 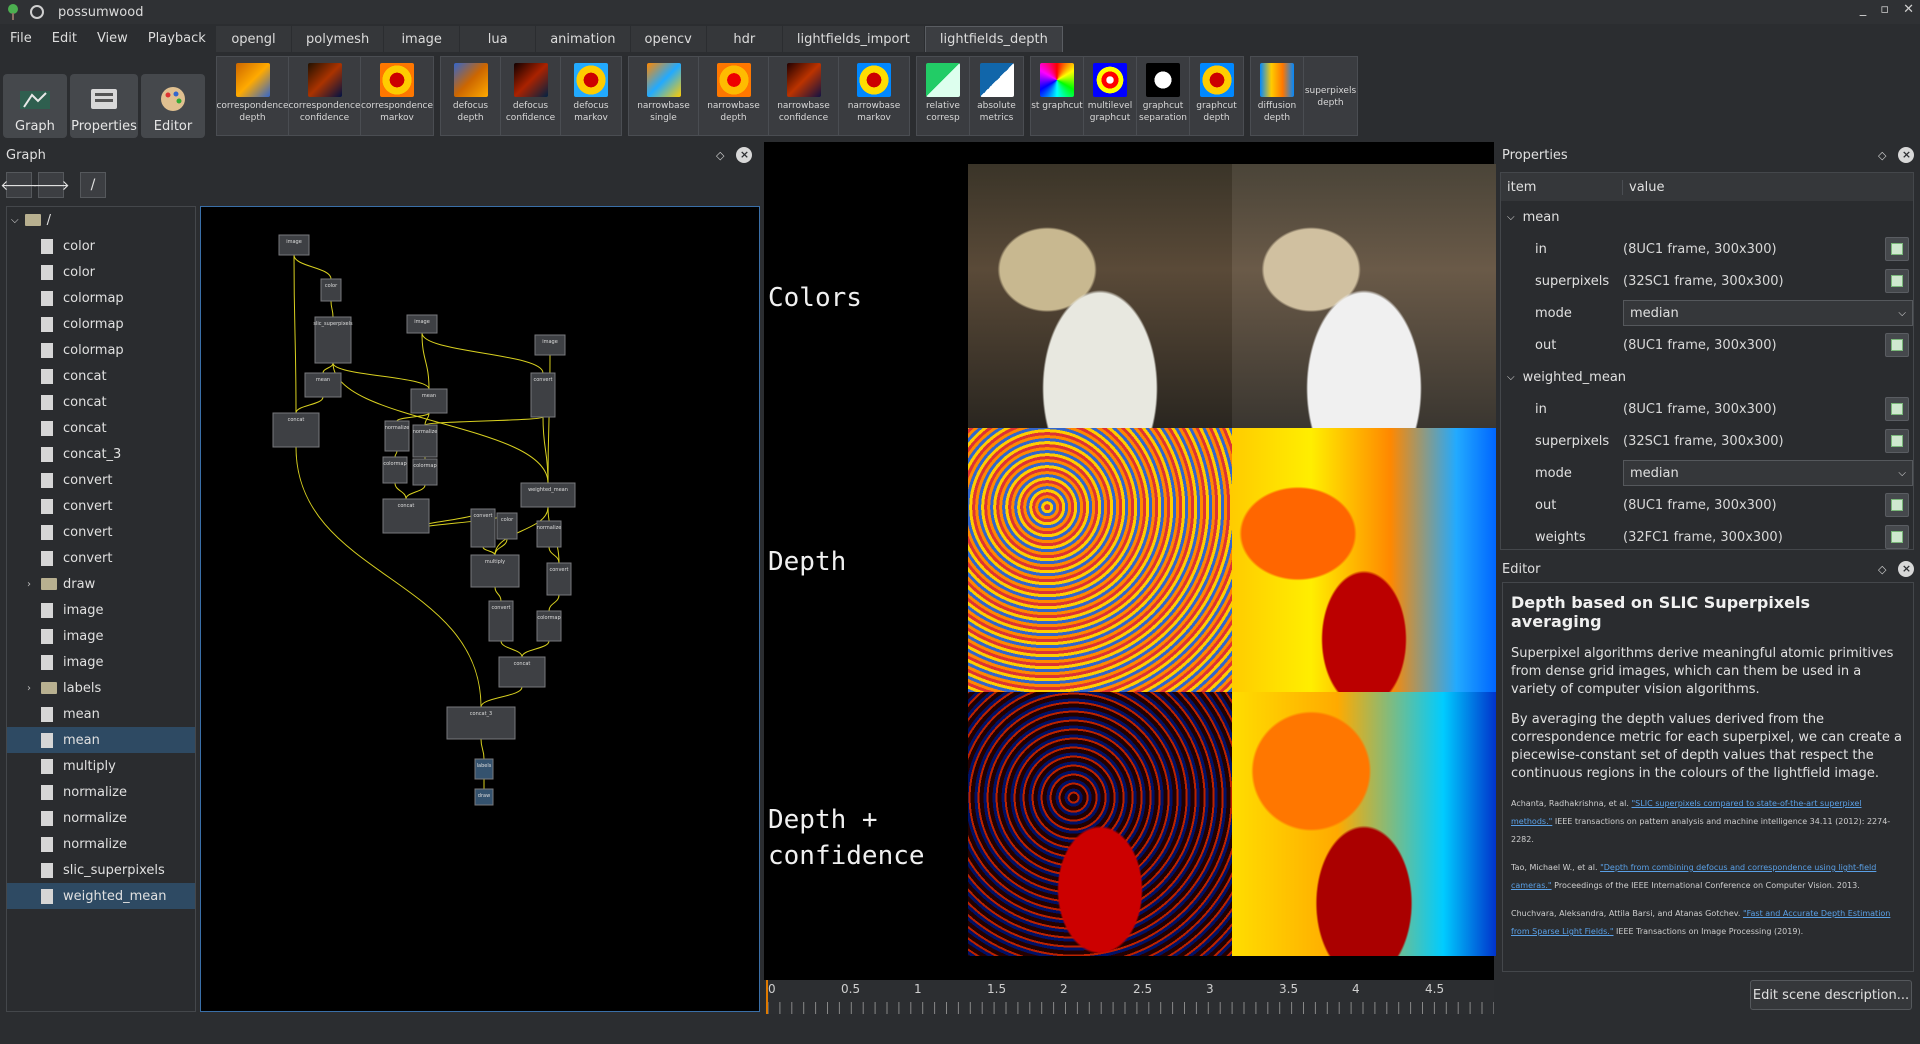 I want to click on properties-mode-button: Properties, so click(x=104, y=106).